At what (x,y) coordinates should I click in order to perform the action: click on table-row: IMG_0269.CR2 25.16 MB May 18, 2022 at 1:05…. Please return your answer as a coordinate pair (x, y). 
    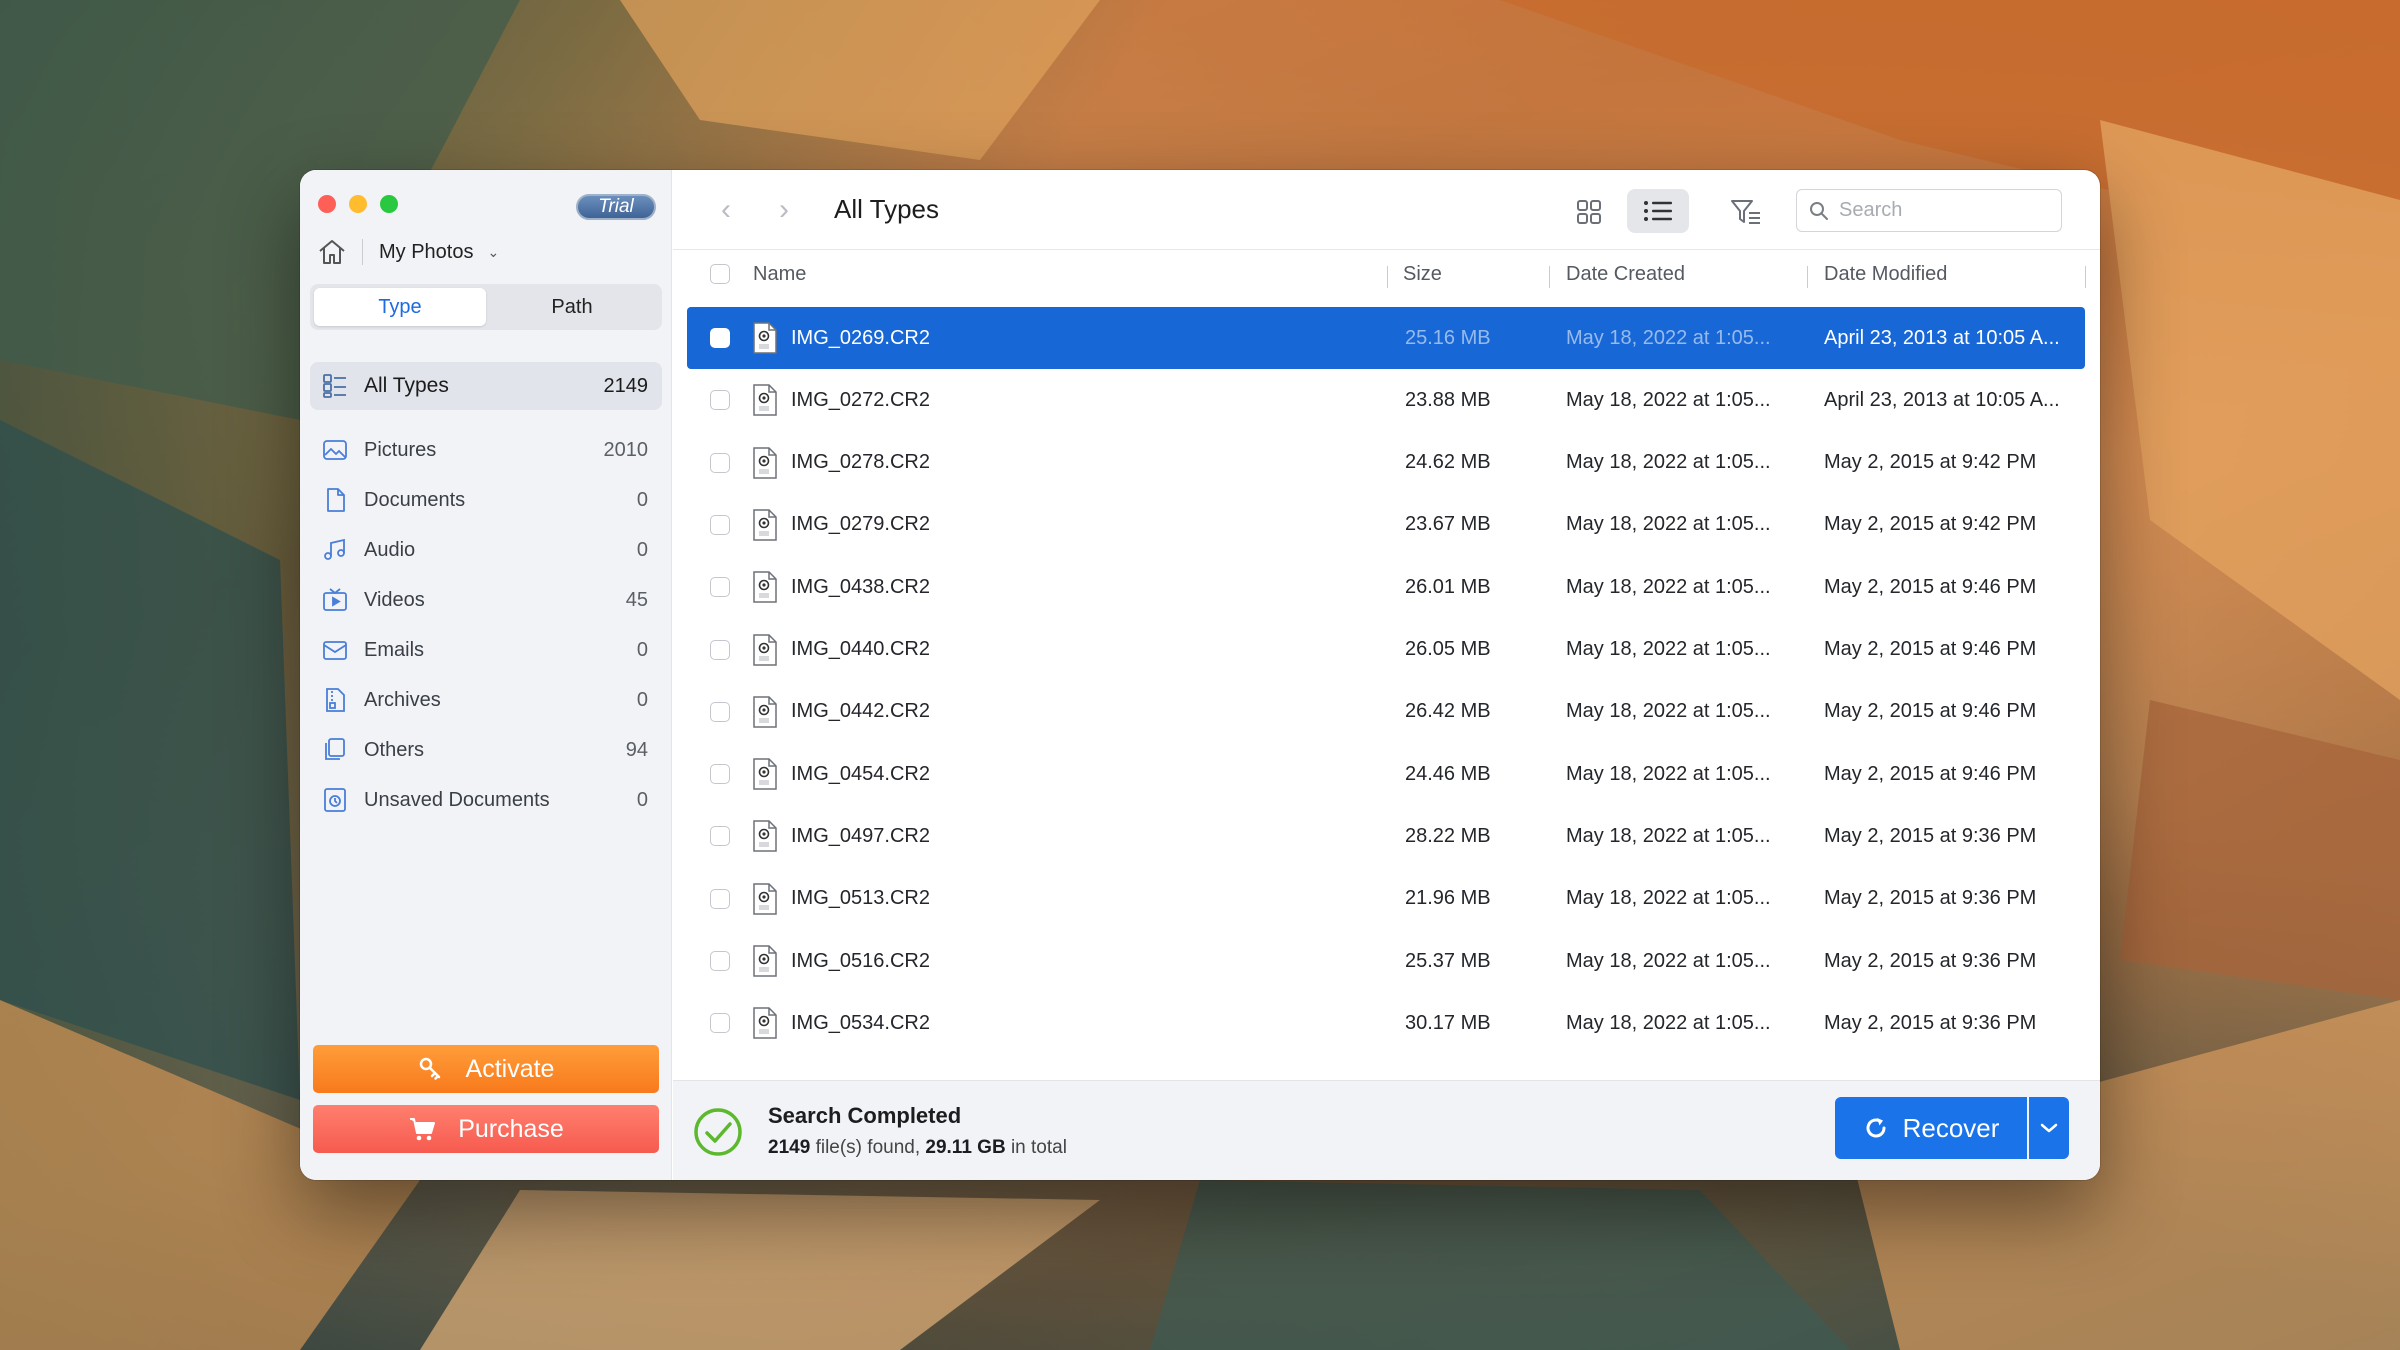
    Looking at the image, I should click on (1386, 338).